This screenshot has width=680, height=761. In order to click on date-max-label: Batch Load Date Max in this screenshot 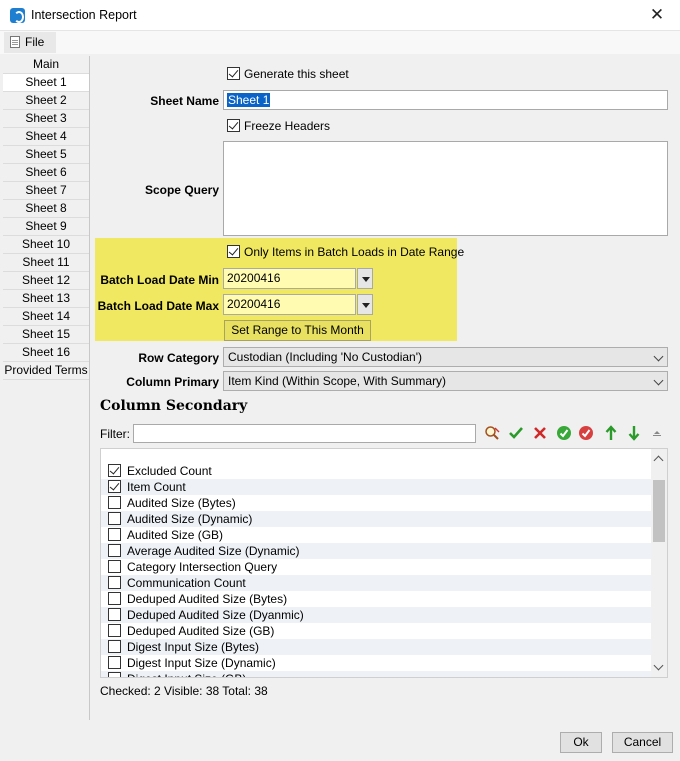, I will do `click(158, 306)`.